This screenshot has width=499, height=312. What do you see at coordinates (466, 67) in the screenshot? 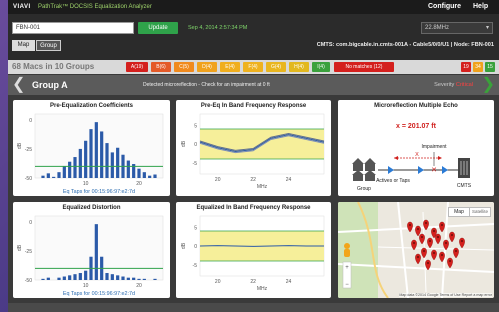
I see `critical-counter: 19` at bounding box center [466, 67].